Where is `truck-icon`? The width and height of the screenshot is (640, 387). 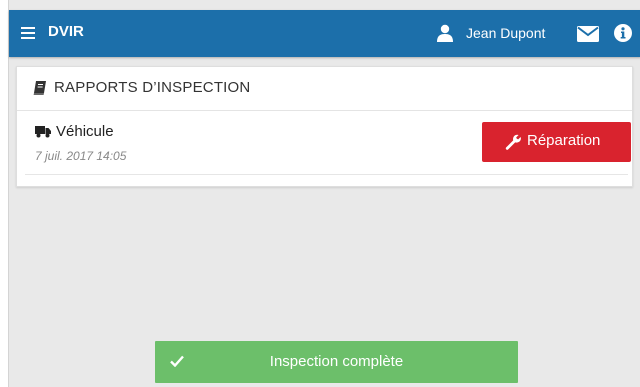 truck-icon is located at coordinates (43, 132).